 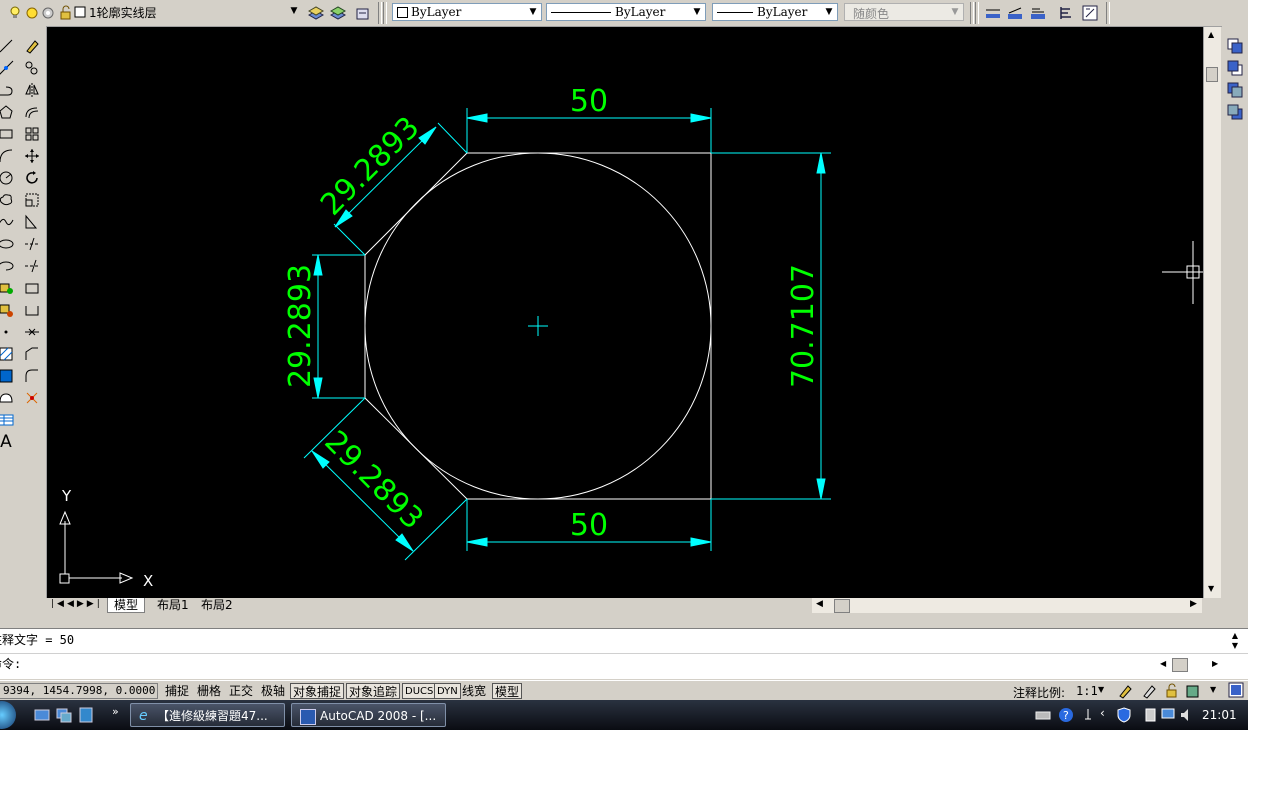 What do you see at coordinates (373, 691) in the screenshot?
I see `otrack-toggle: 对象追踪` at bounding box center [373, 691].